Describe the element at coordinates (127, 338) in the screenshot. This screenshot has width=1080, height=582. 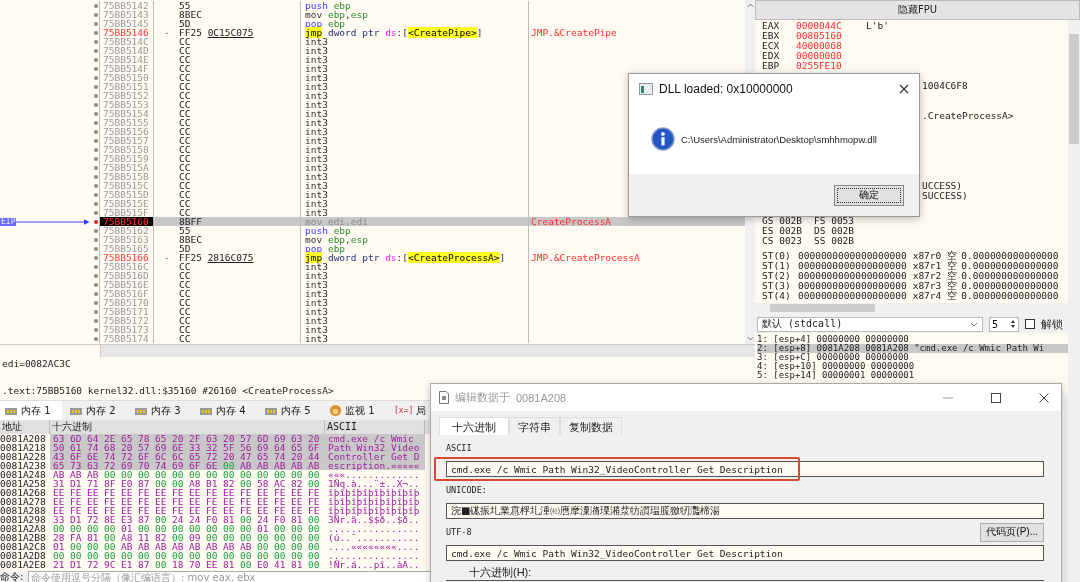
I see `address-cell: 75BB5174` at that location.